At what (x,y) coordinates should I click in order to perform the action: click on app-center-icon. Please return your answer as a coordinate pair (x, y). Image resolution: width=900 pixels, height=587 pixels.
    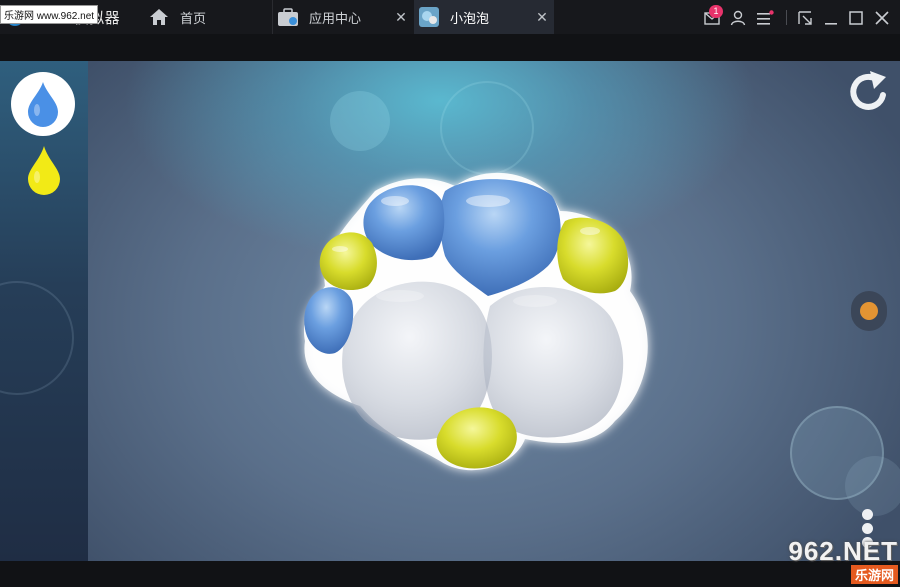
    Looking at the image, I should click on (288, 17).